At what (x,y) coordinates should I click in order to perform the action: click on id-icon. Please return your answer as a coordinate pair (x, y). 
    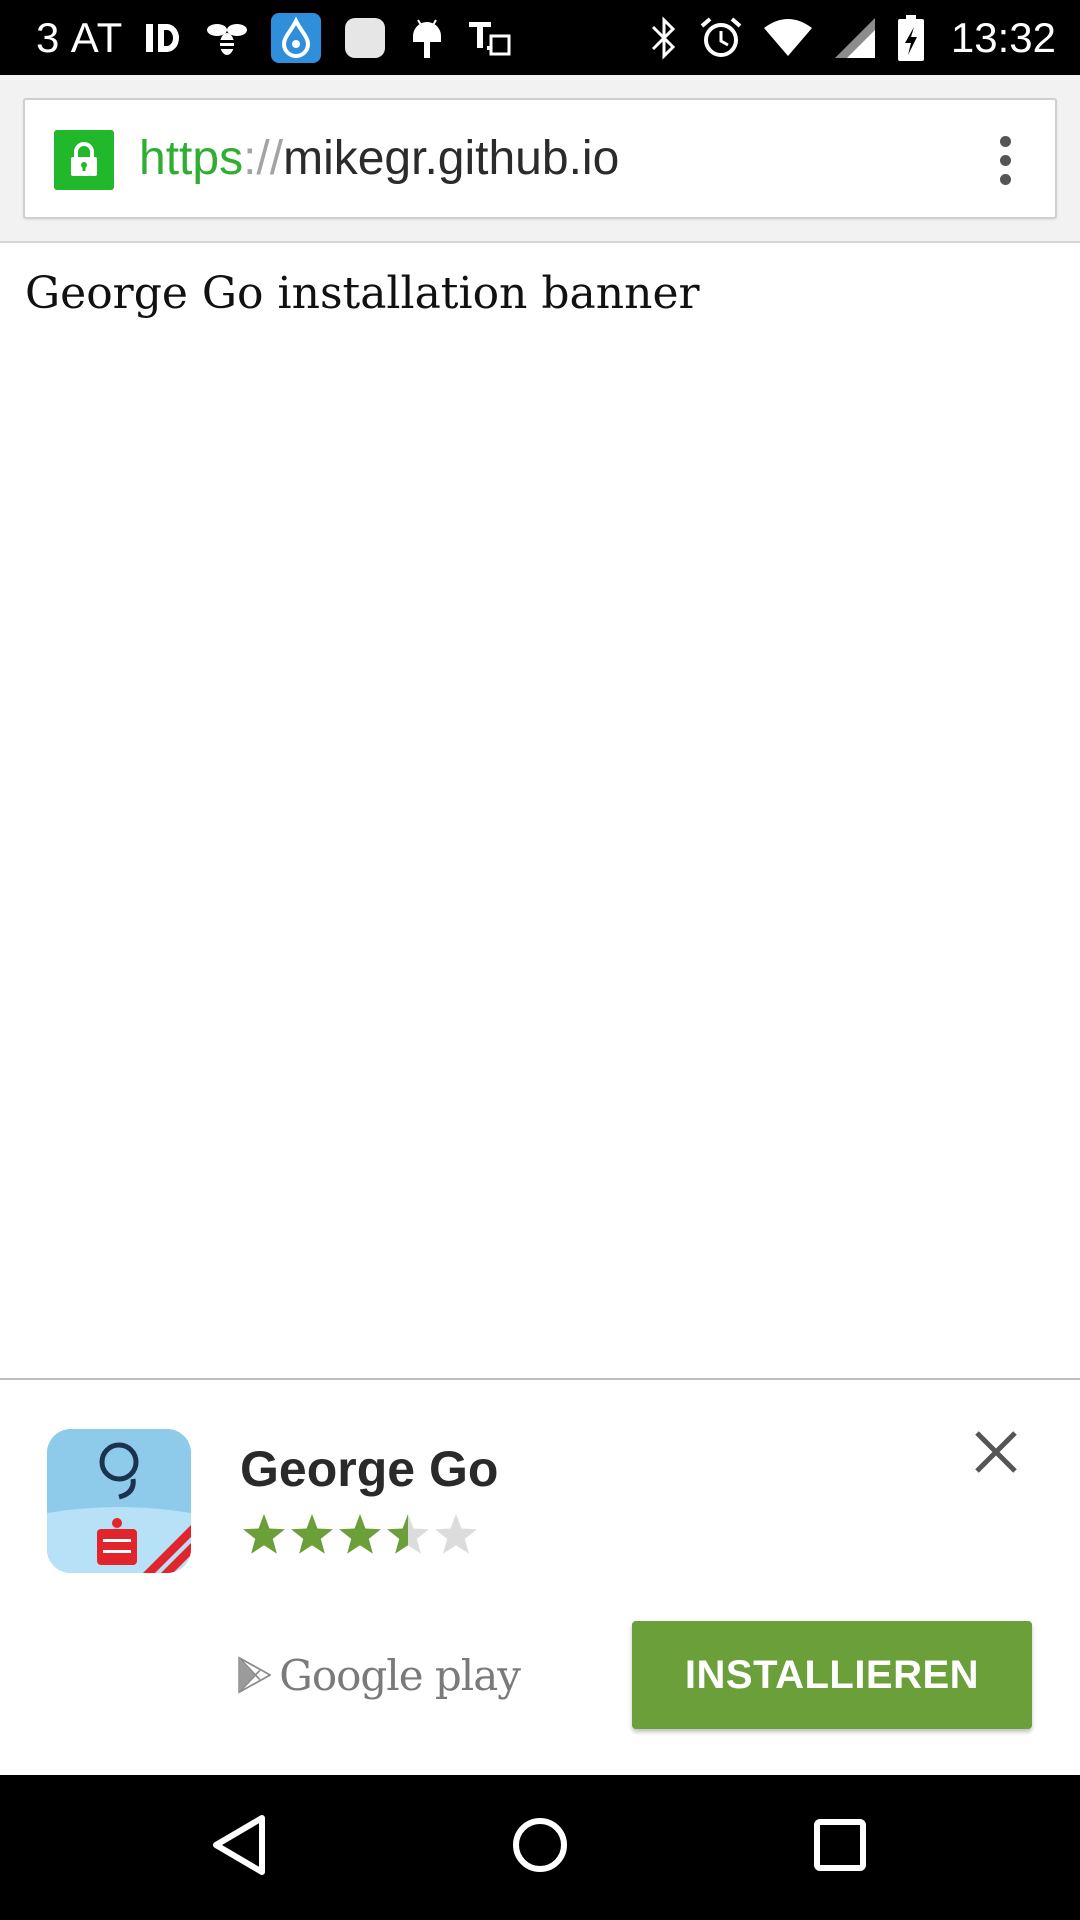
    Looking at the image, I should click on (164, 38).